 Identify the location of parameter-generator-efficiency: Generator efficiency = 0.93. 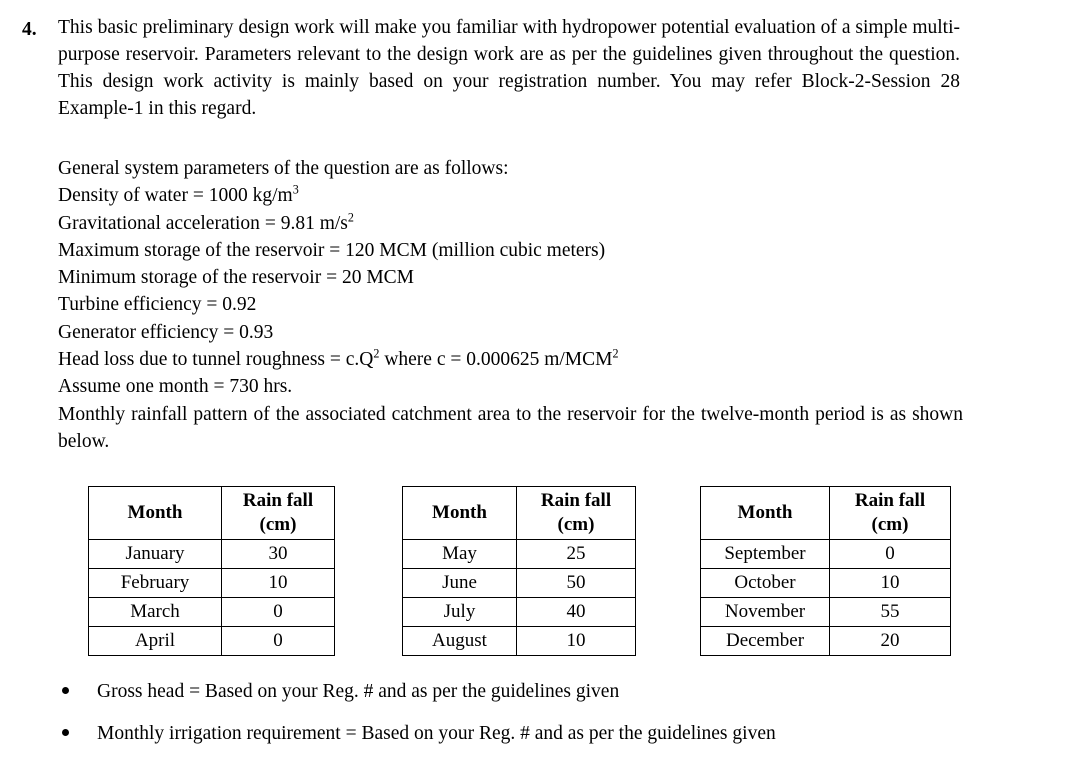
(518, 332).